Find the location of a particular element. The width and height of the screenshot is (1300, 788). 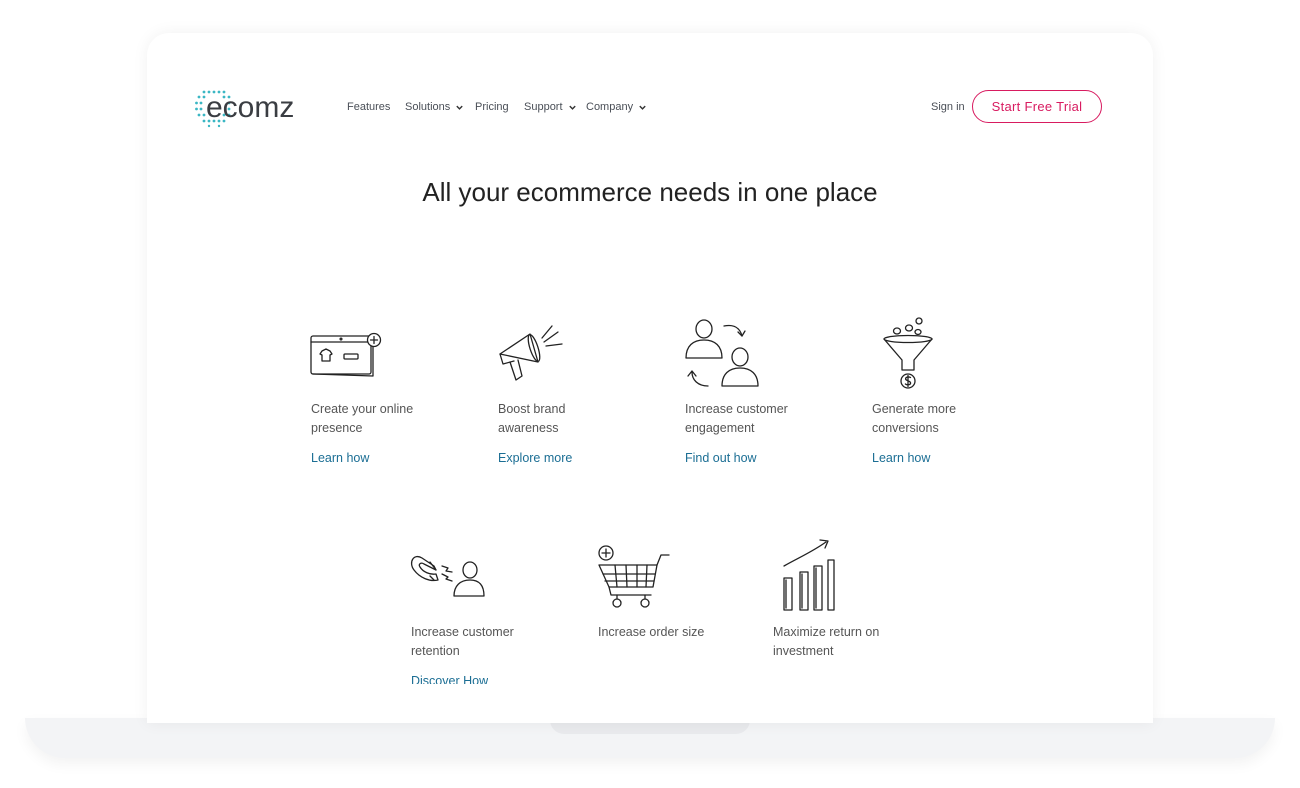

nav-features: Features is located at coordinates (368, 107).